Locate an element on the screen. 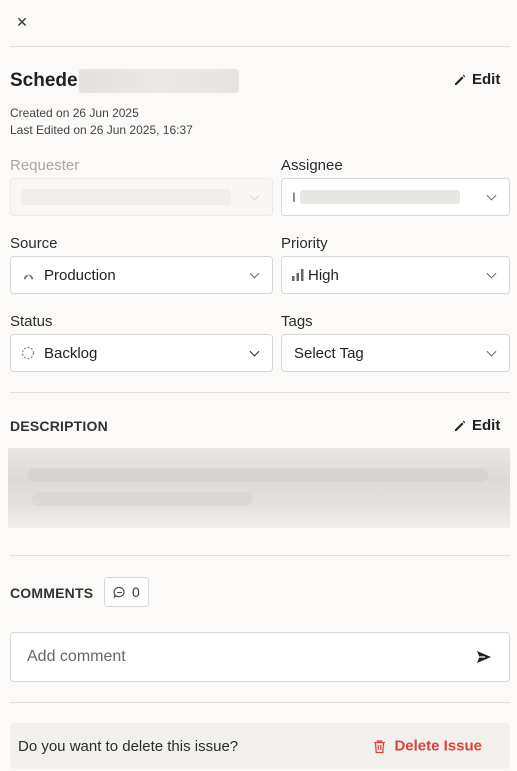  priority-select: High is located at coordinates (395, 275).